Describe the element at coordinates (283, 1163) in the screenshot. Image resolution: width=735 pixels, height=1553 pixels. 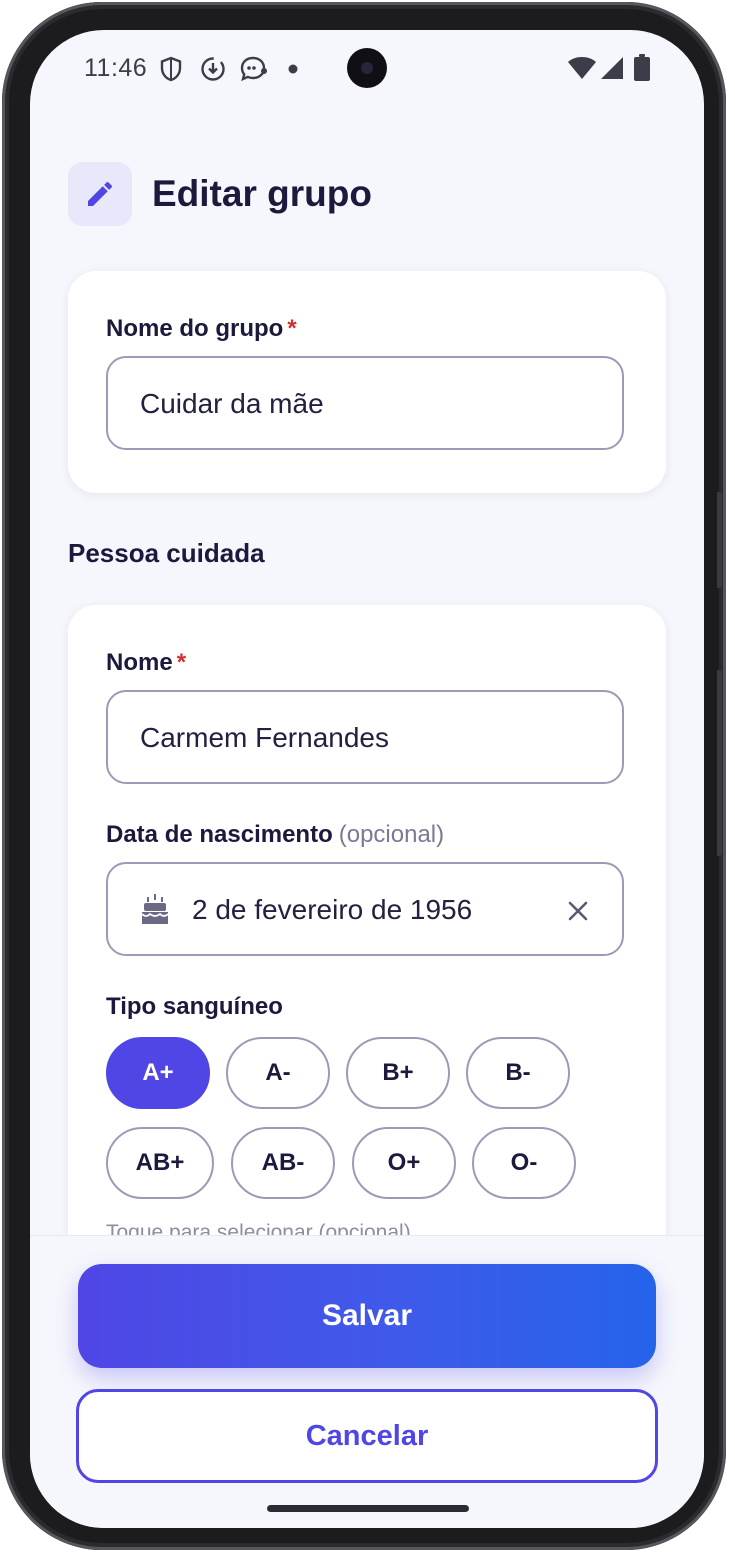
I see `blood-type-chip-ab-neg: AB-` at that location.